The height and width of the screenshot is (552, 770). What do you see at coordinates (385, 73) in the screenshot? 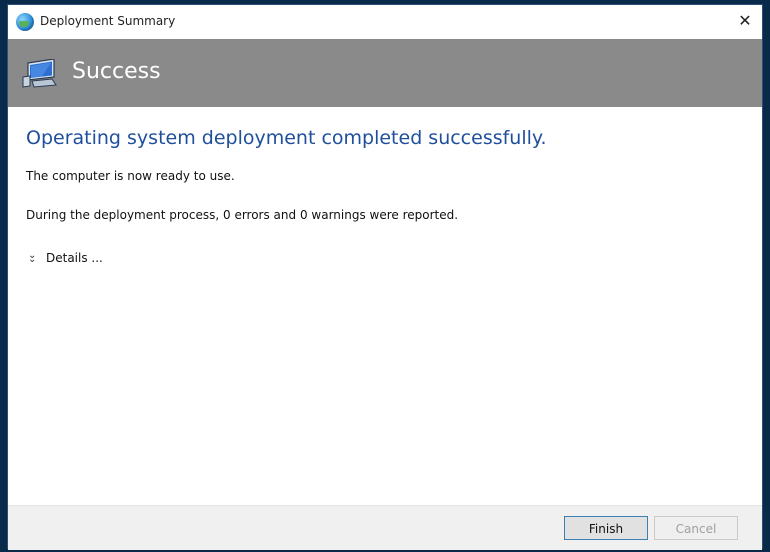
I see `status-banner: Success` at bounding box center [385, 73].